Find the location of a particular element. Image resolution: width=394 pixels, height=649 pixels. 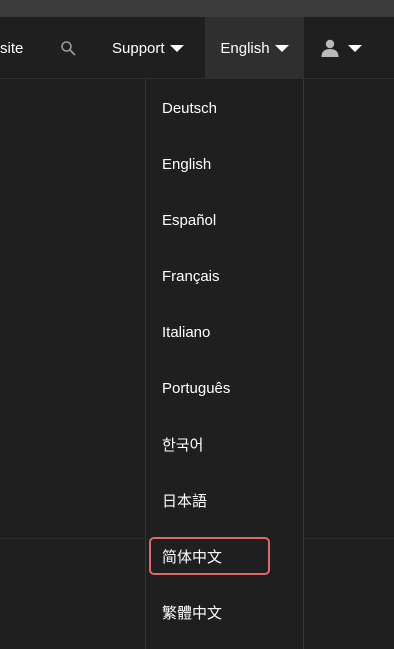

language-option-italiano: Italiano is located at coordinates (224, 332).